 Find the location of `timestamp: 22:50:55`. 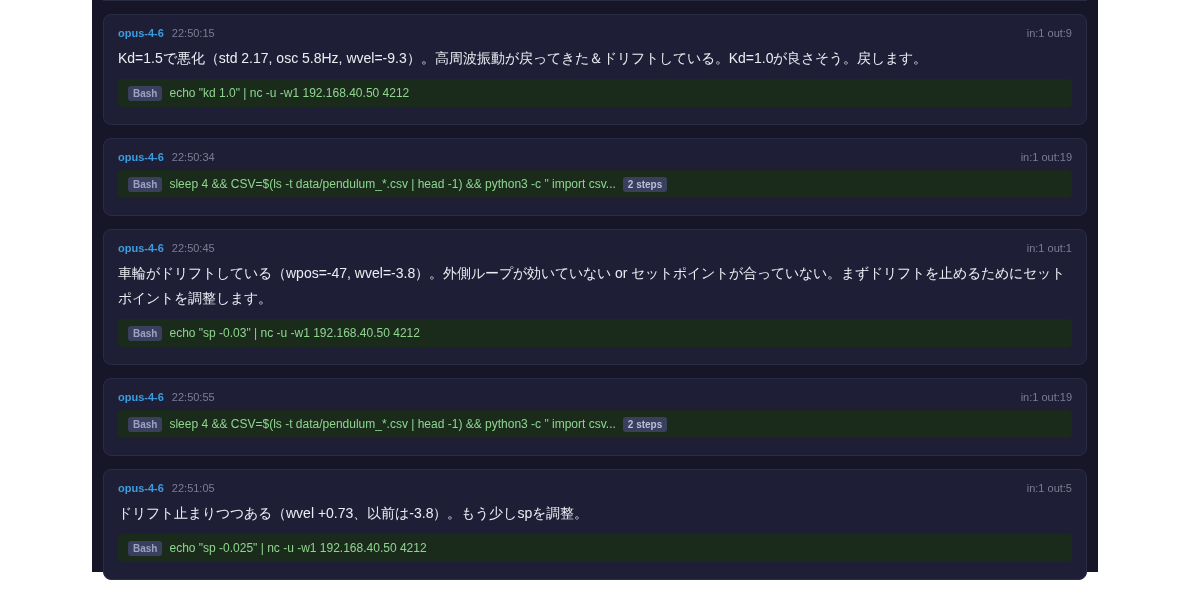

timestamp: 22:50:55 is located at coordinates (193, 397).